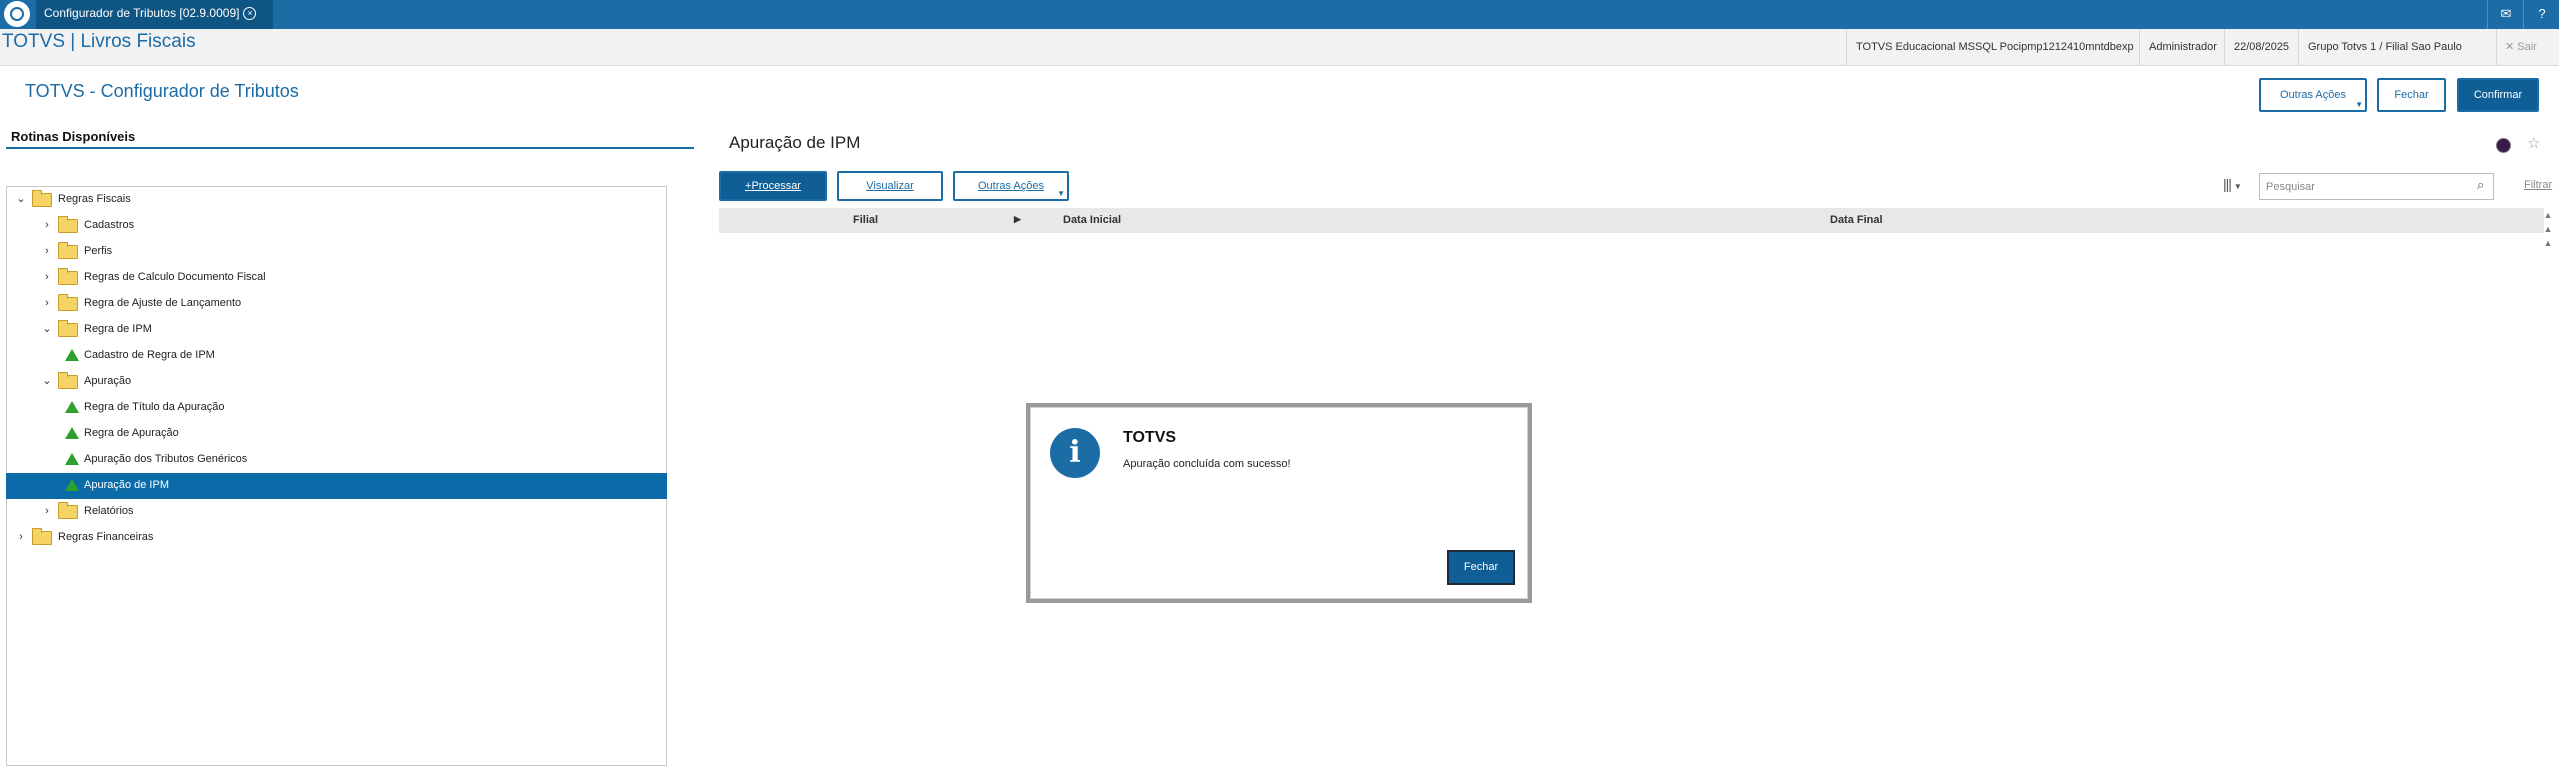 The height and width of the screenshot is (766, 2559). What do you see at coordinates (162, 91) in the screenshot?
I see `page-title: TOTVS - Configurador de Tributos` at bounding box center [162, 91].